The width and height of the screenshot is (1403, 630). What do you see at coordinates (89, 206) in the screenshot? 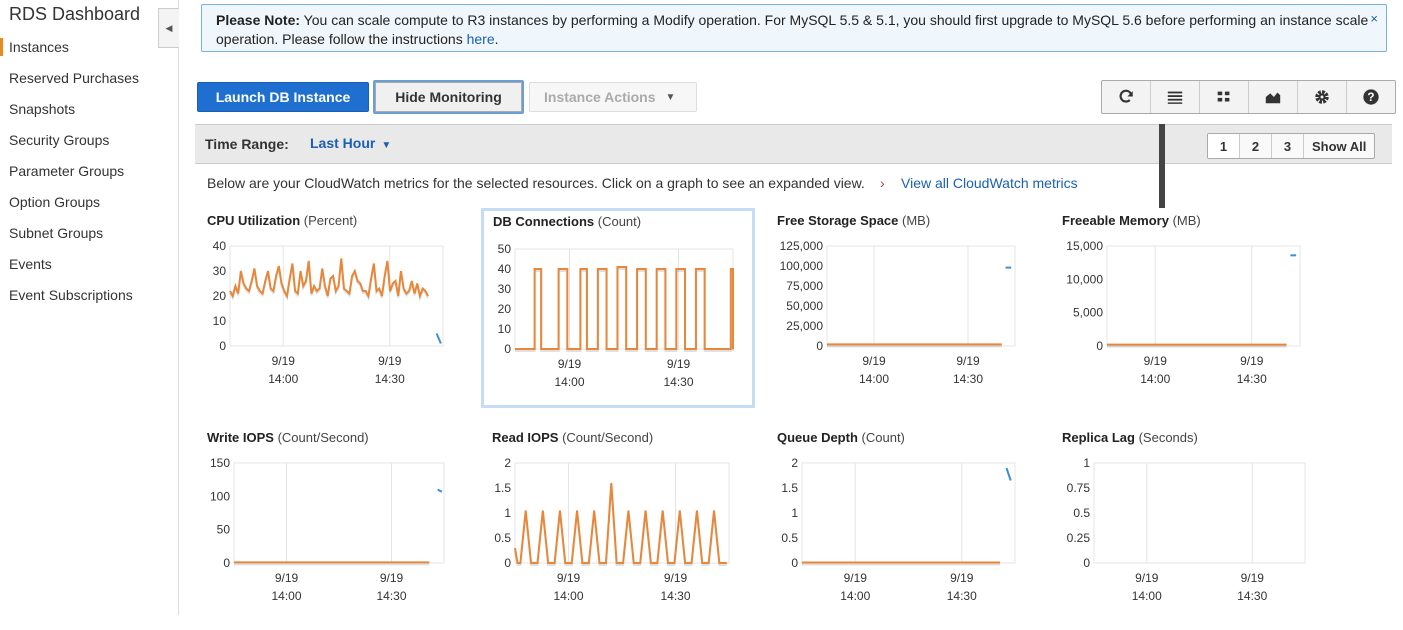
I see `sidebar-item-option-groups: Option Groups` at bounding box center [89, 206].